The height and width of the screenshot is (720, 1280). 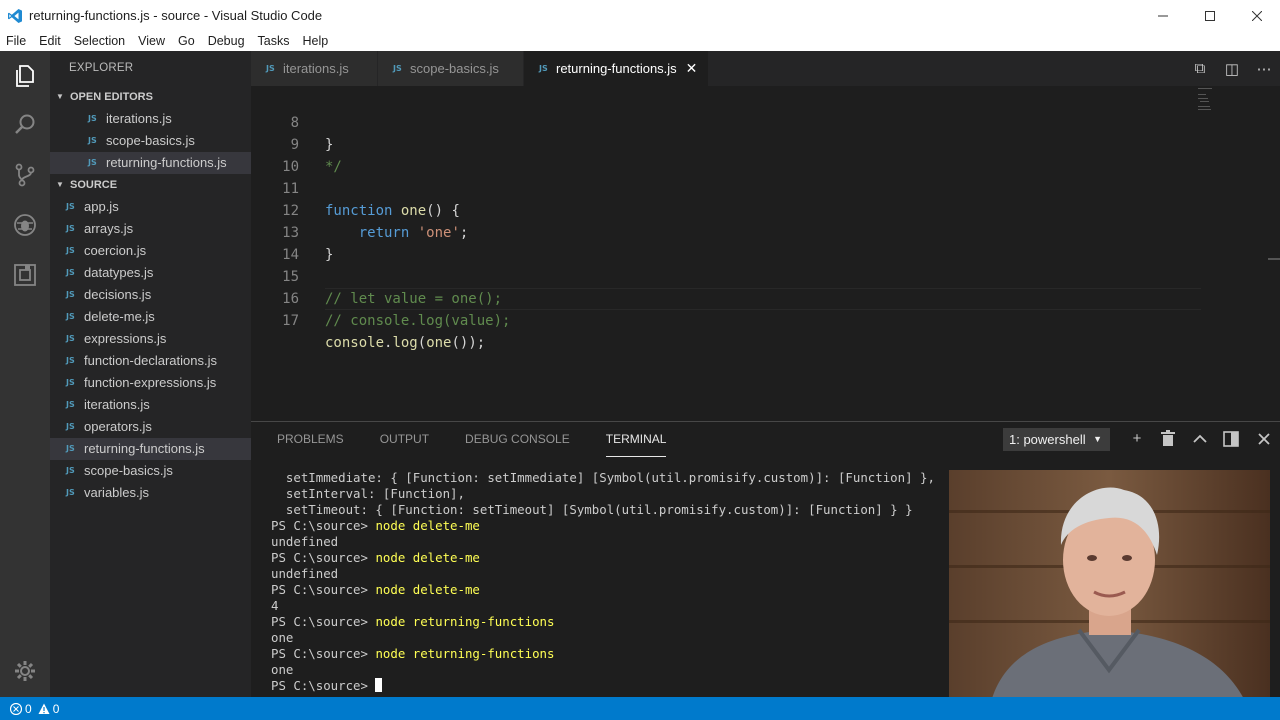 I want to click on warning-icon, so click(x=44, y=709).